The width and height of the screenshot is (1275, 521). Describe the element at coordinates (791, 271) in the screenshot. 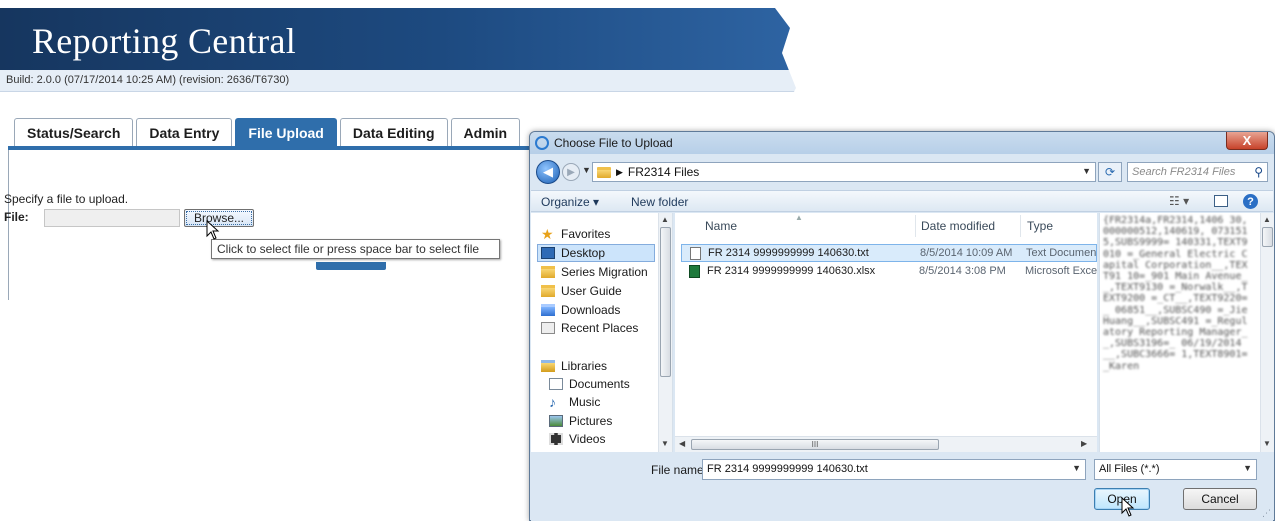

I see `file-name: FR 2314 9999999999 140630.xlsx` at that location.